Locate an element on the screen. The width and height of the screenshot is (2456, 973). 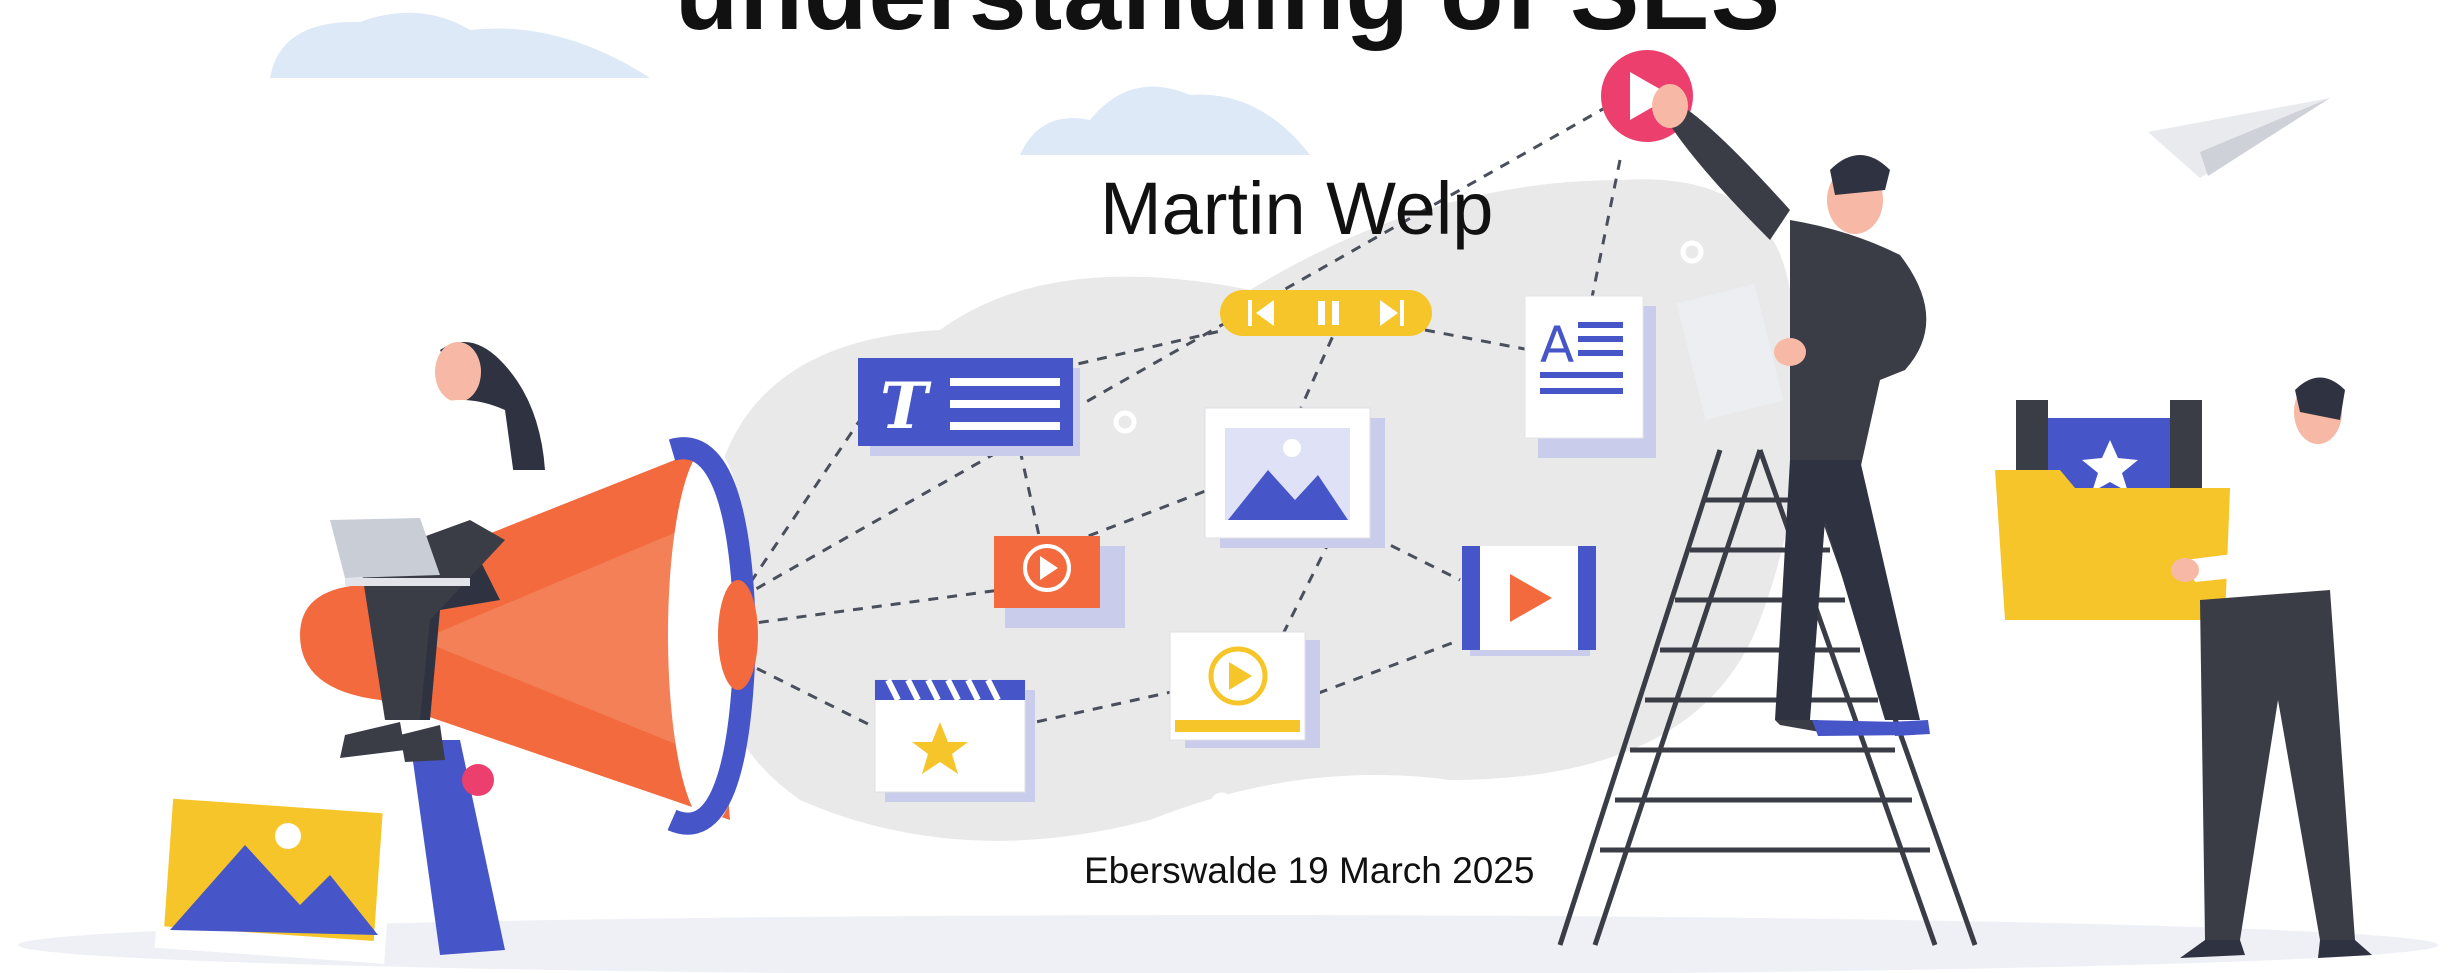
cloud is located at coordinates (1165, 120).